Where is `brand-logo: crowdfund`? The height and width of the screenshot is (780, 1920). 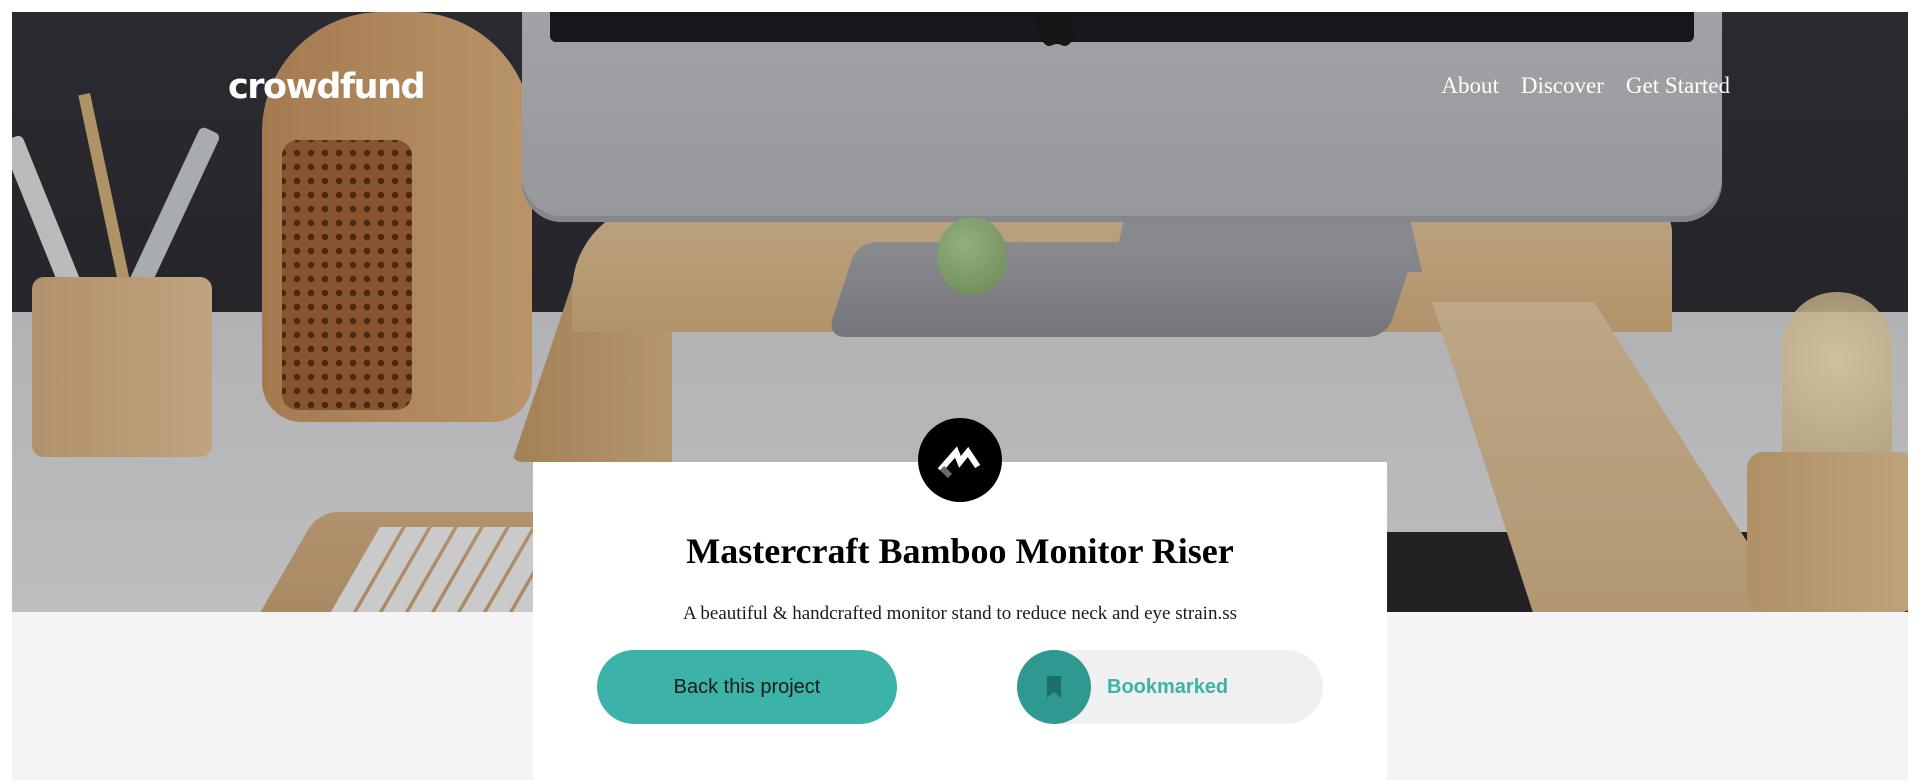
brand-logo: crowdfund is located at coordinates (327, 87).